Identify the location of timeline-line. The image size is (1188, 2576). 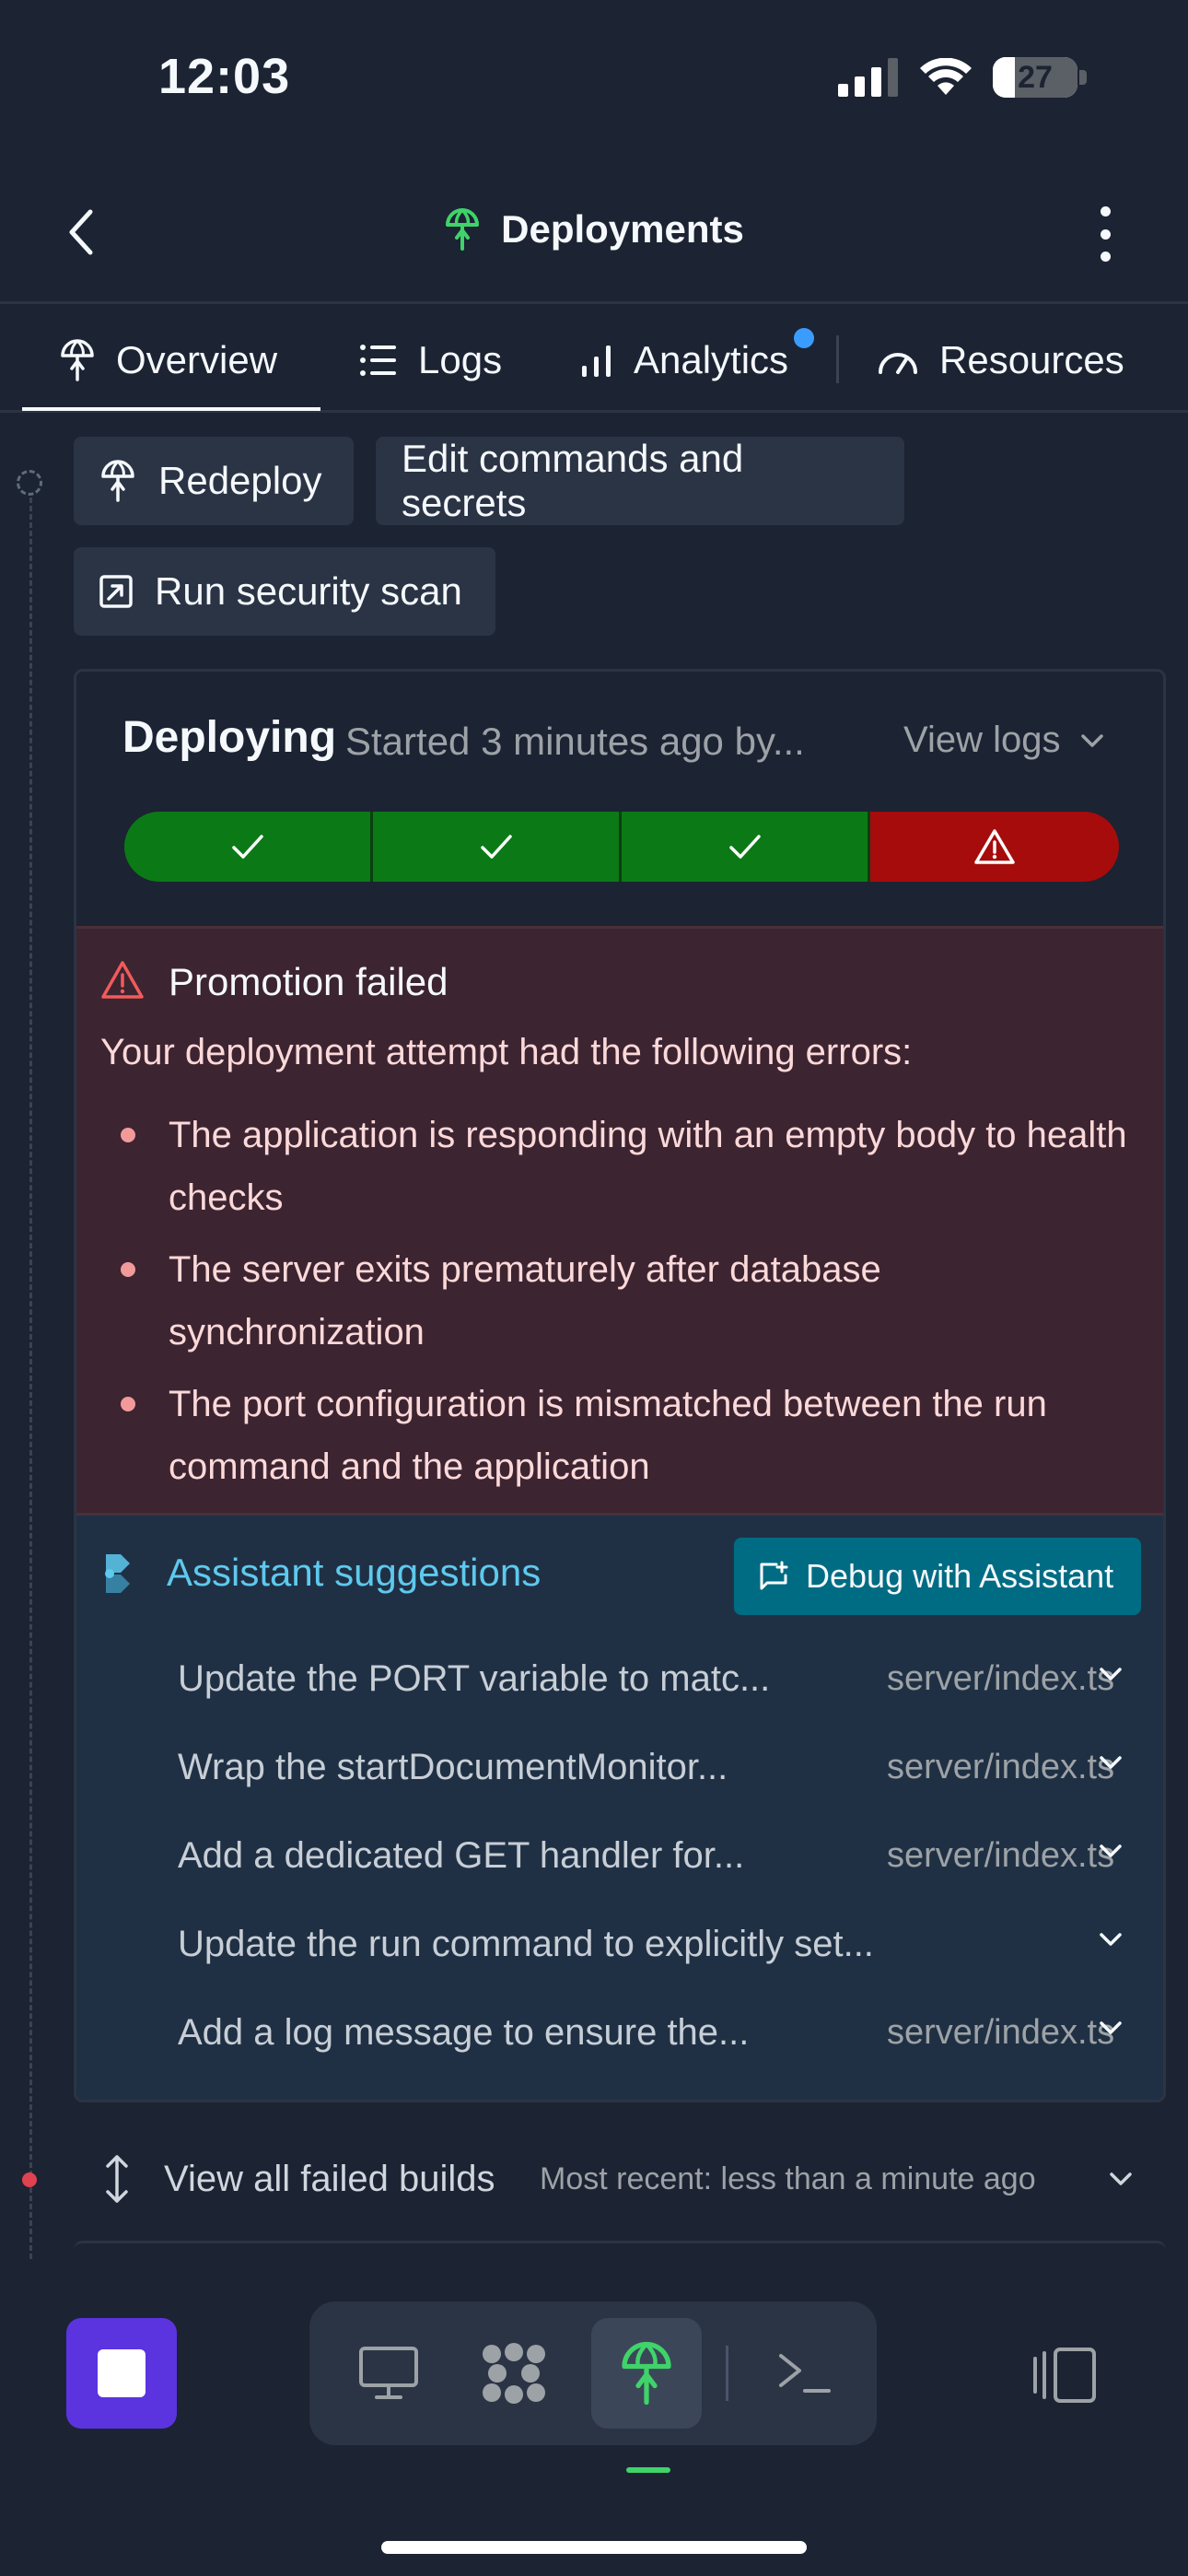
(31, 1370).